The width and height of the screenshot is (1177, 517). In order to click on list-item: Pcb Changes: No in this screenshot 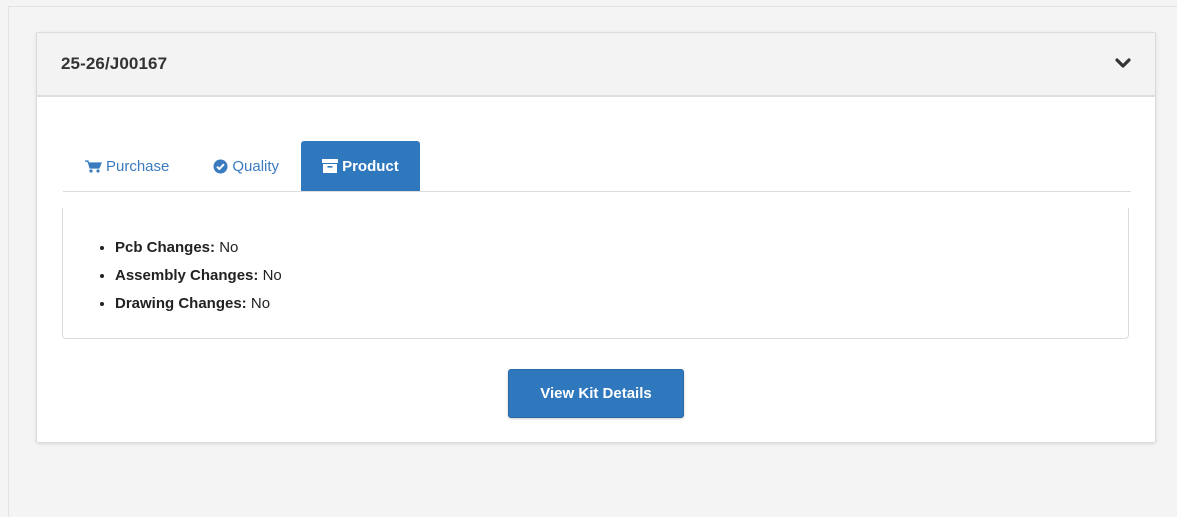, I will do `click(198, 248)`.